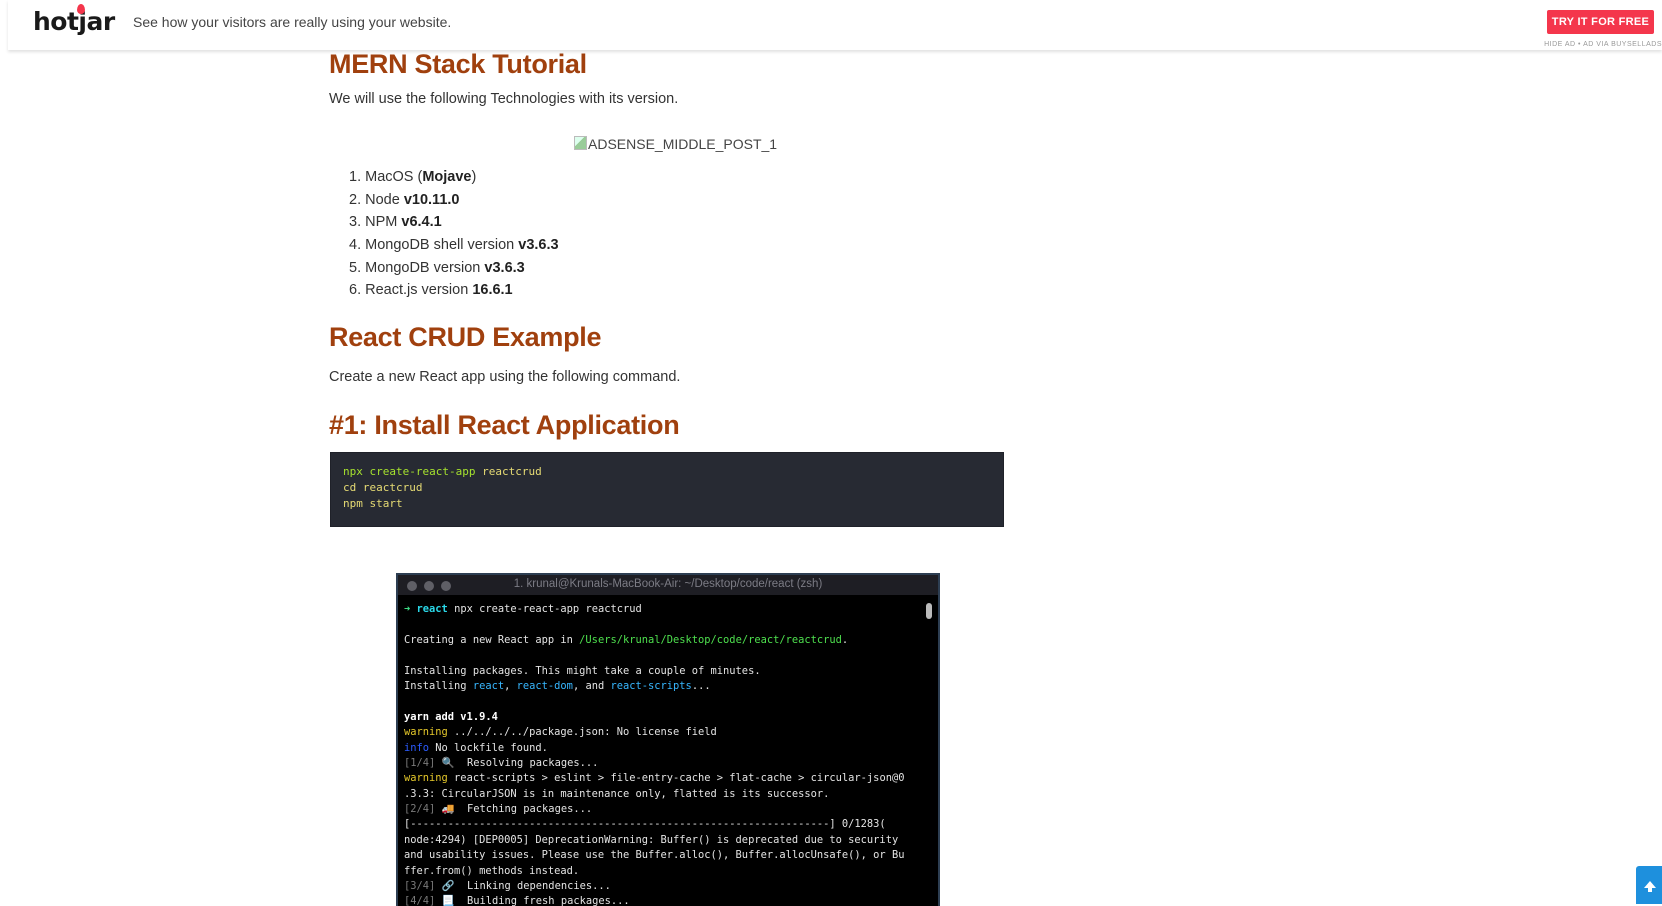  What do you see at coordinates (386, 503) in the screenshot?
I see `code-token: start` at bounding box center [386, 503].